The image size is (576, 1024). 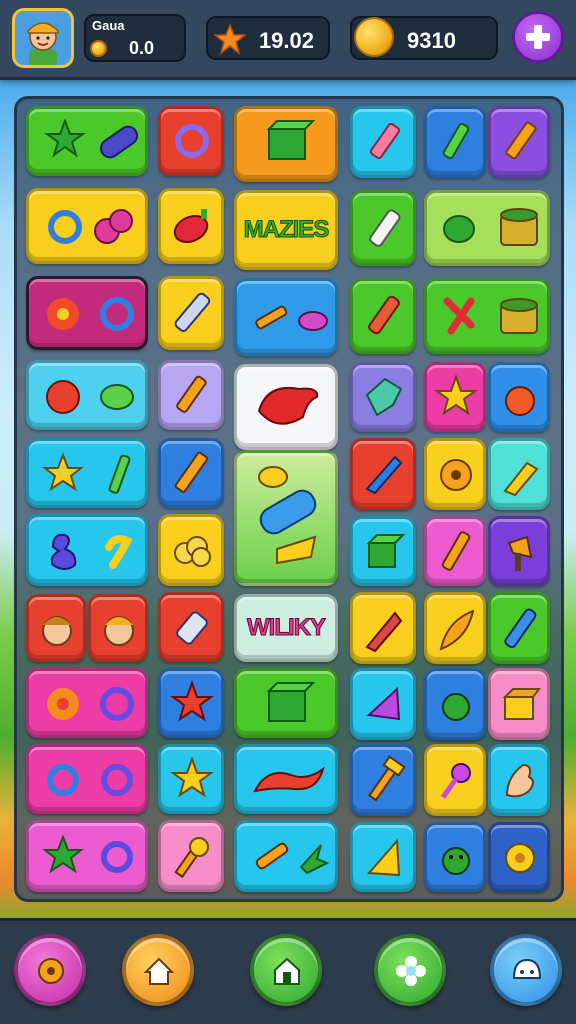 I want to click on tile-gear, so click(x=519, y=857).